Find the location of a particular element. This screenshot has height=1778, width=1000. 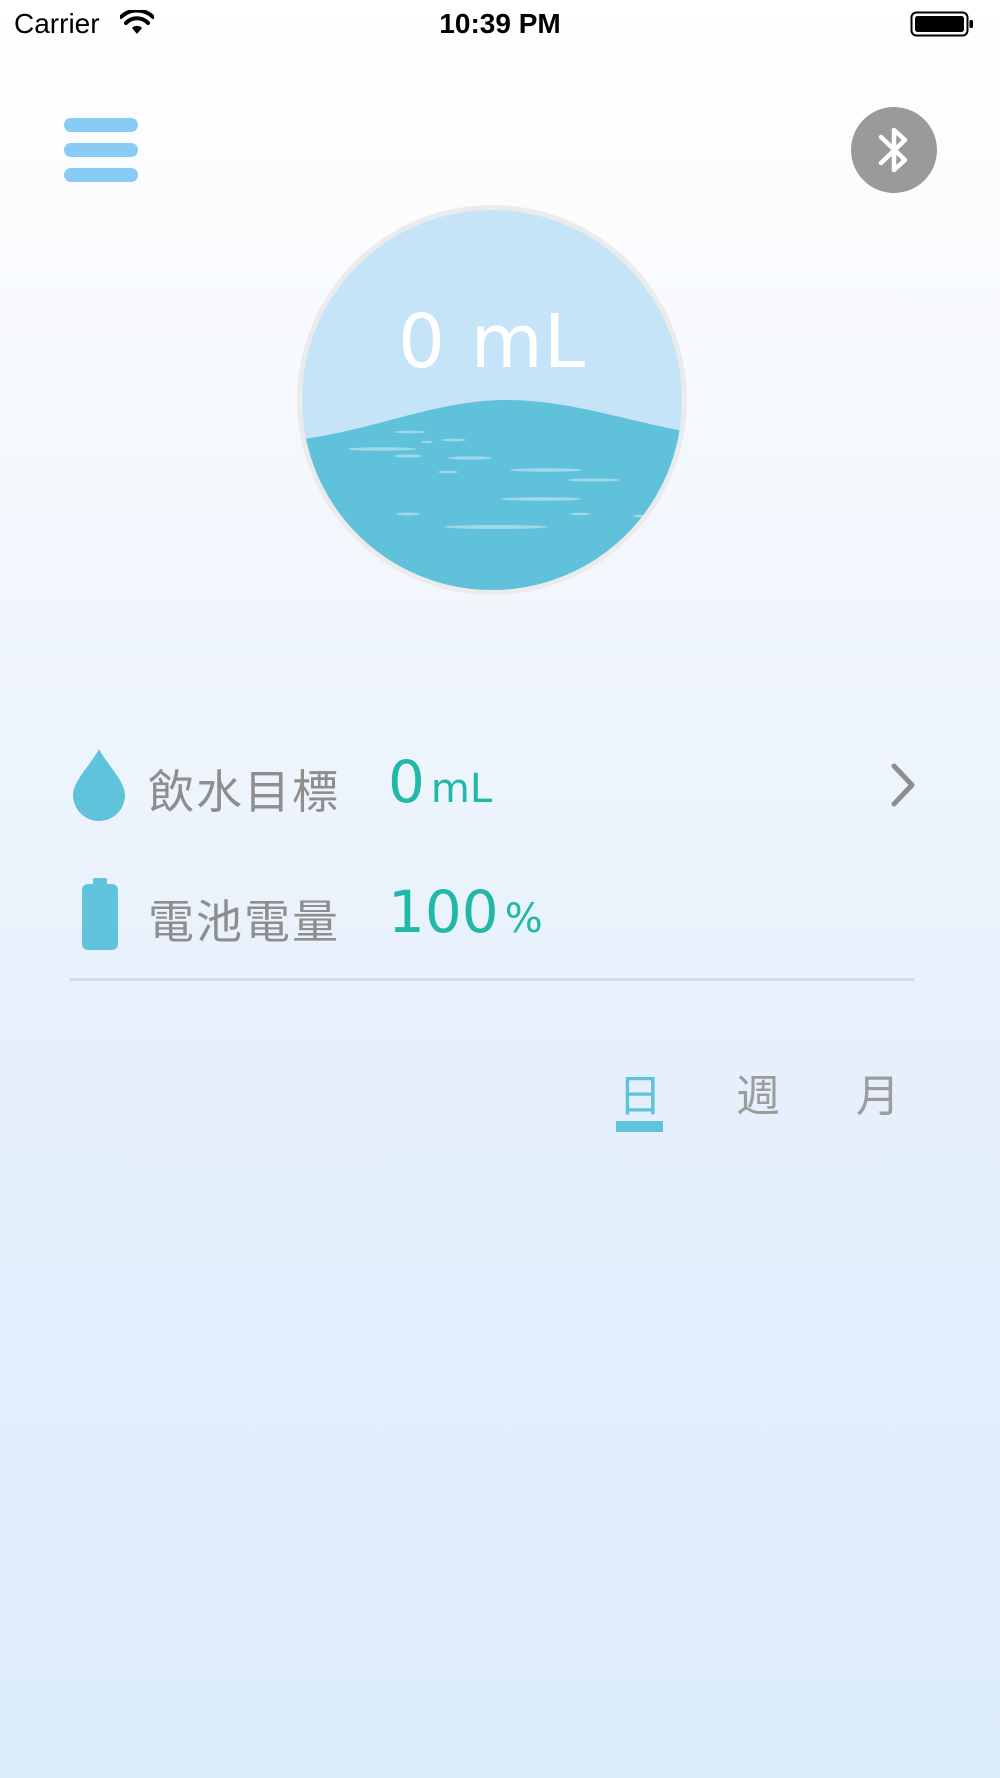

battery-level-value: 100% is located at coordinates (465, 912).